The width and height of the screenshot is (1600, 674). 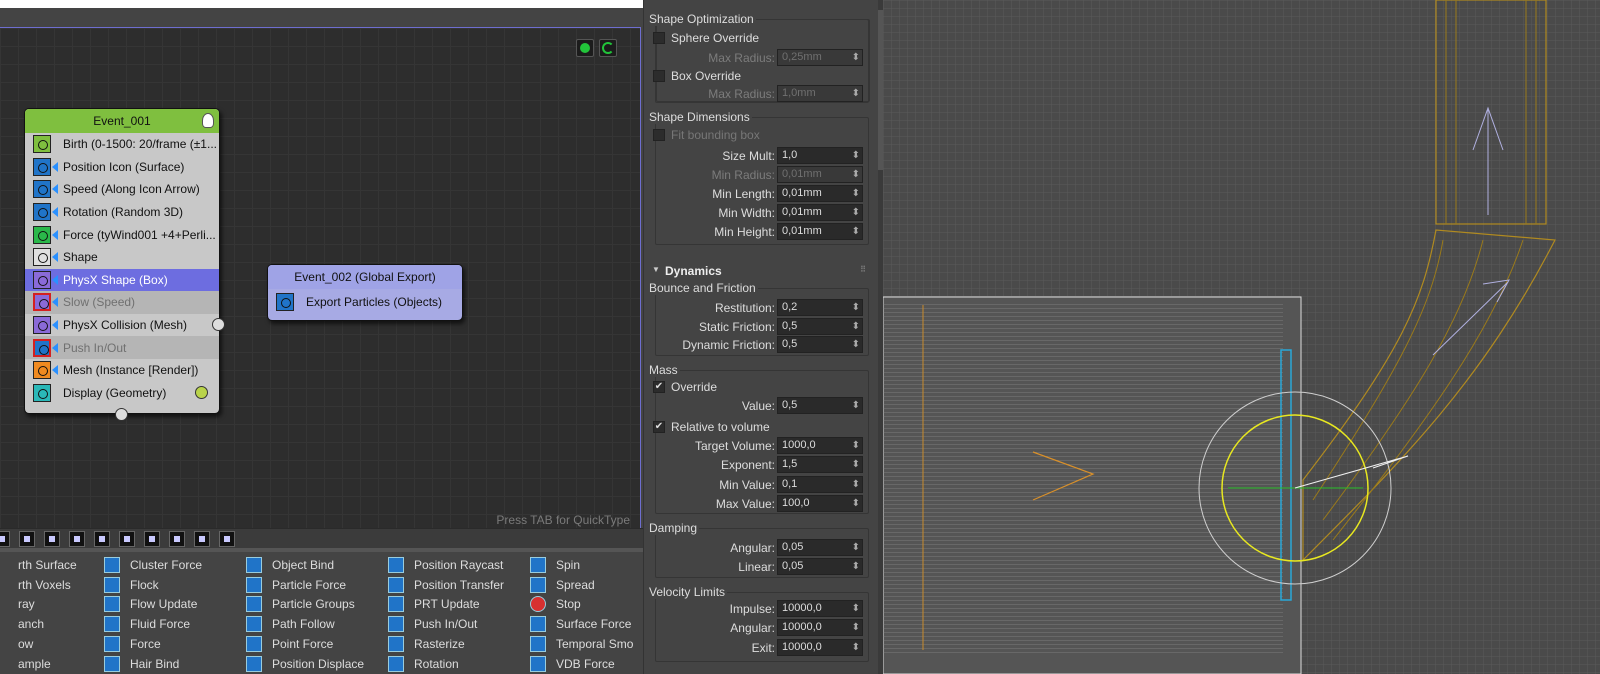 I want to click on depot-item: Position Transfer, so click(x=446, y=585).